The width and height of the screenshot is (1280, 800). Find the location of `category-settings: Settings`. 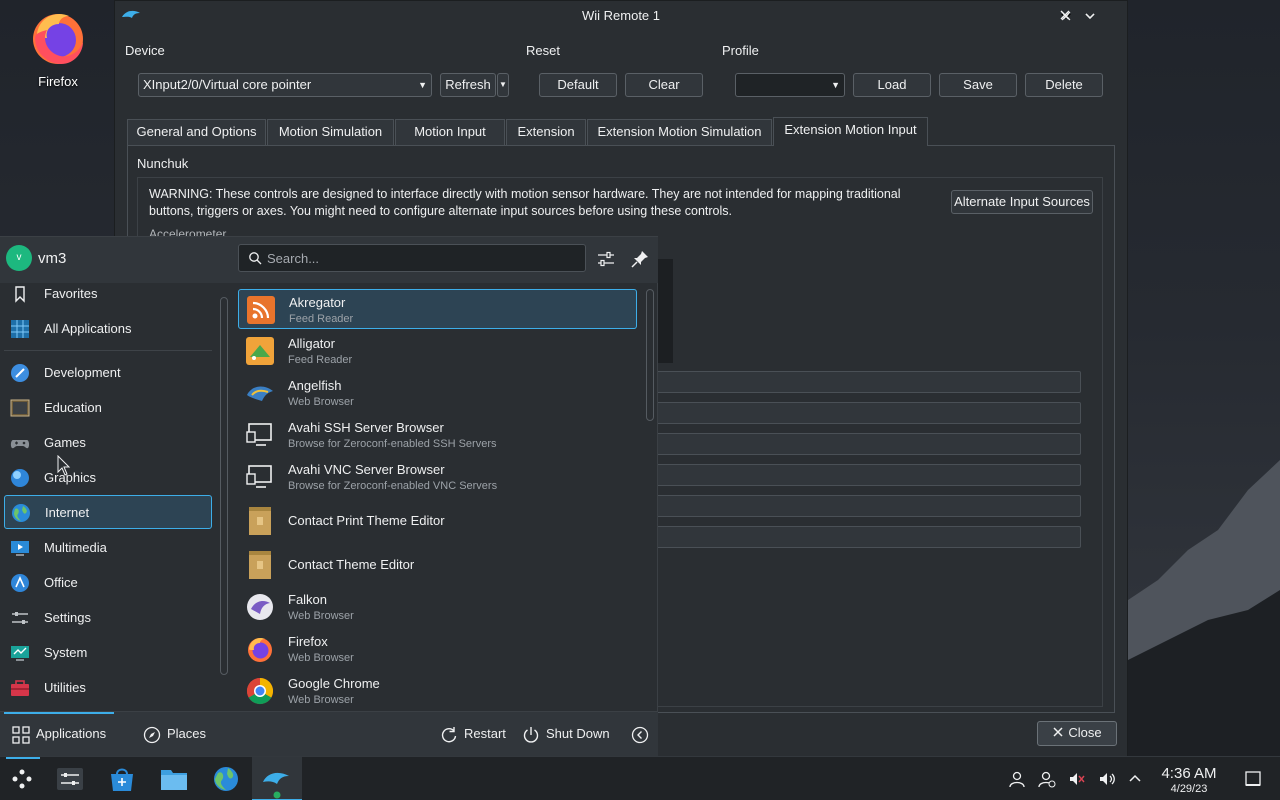

category-settings: Settings is located at coordinates (108, 618).